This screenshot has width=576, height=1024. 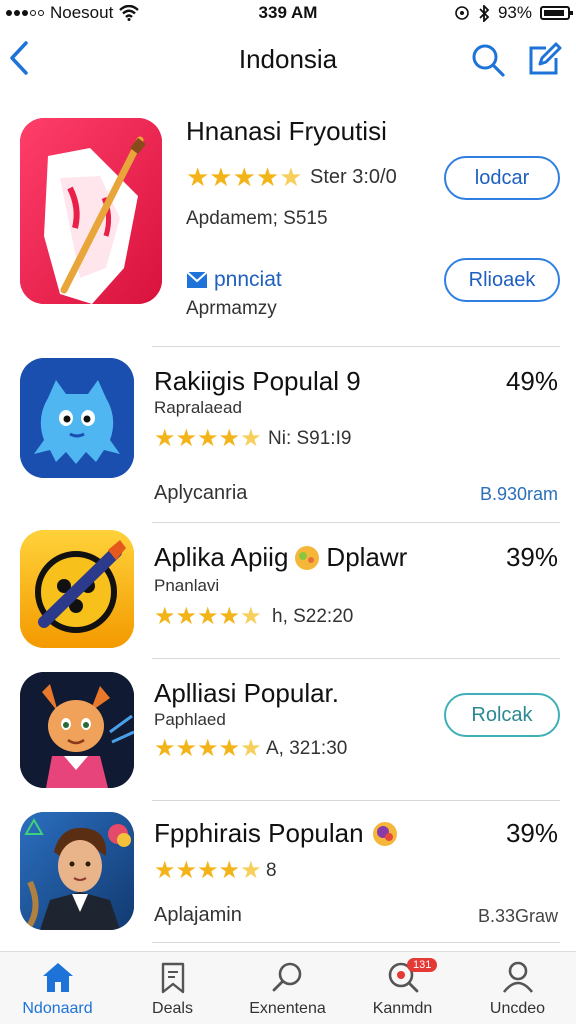 I want to click on featured-meta: Apdamem; S515, so click(x=257, y=218).